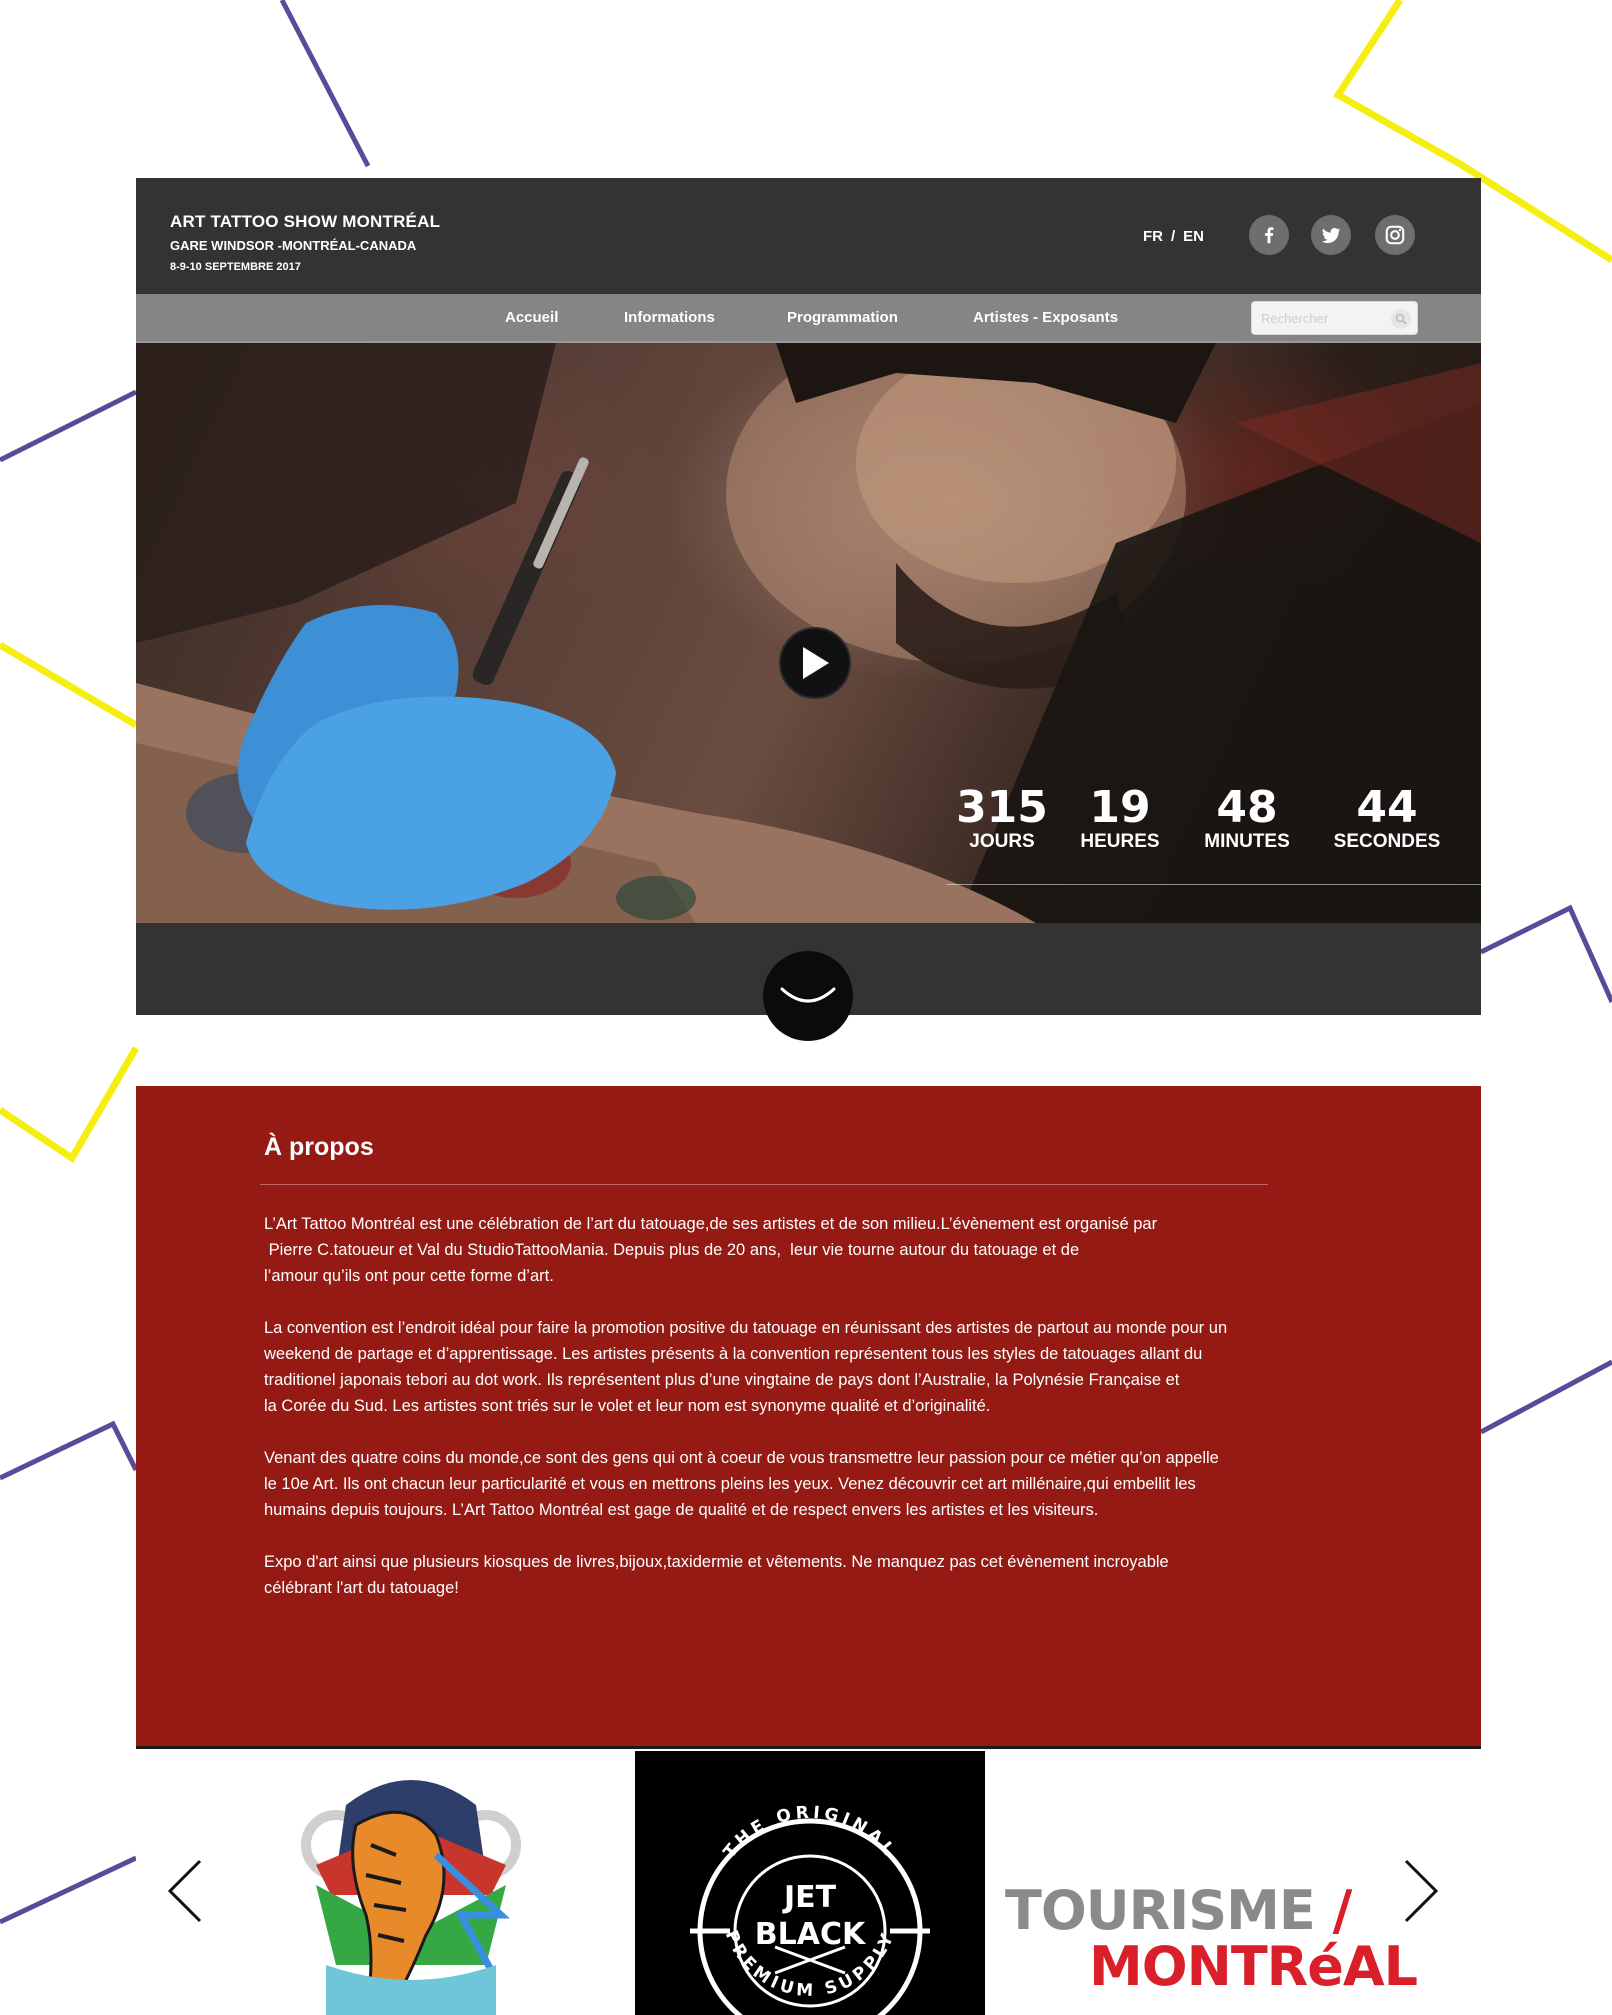  I want to click on tourisme-text: TOURISME /, so click(1179, 1910).